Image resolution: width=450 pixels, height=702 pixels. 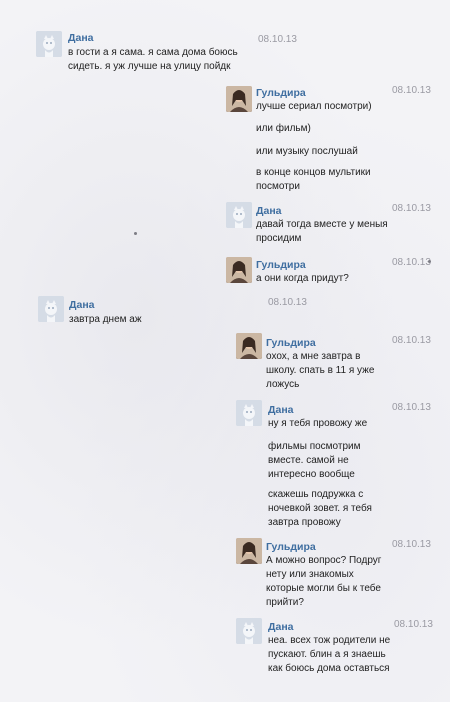 What do you see at coordinates (323, 588) in the screenshot?
I see `message-text: которые могли бы к тебе` at bounding box center [323, 588].